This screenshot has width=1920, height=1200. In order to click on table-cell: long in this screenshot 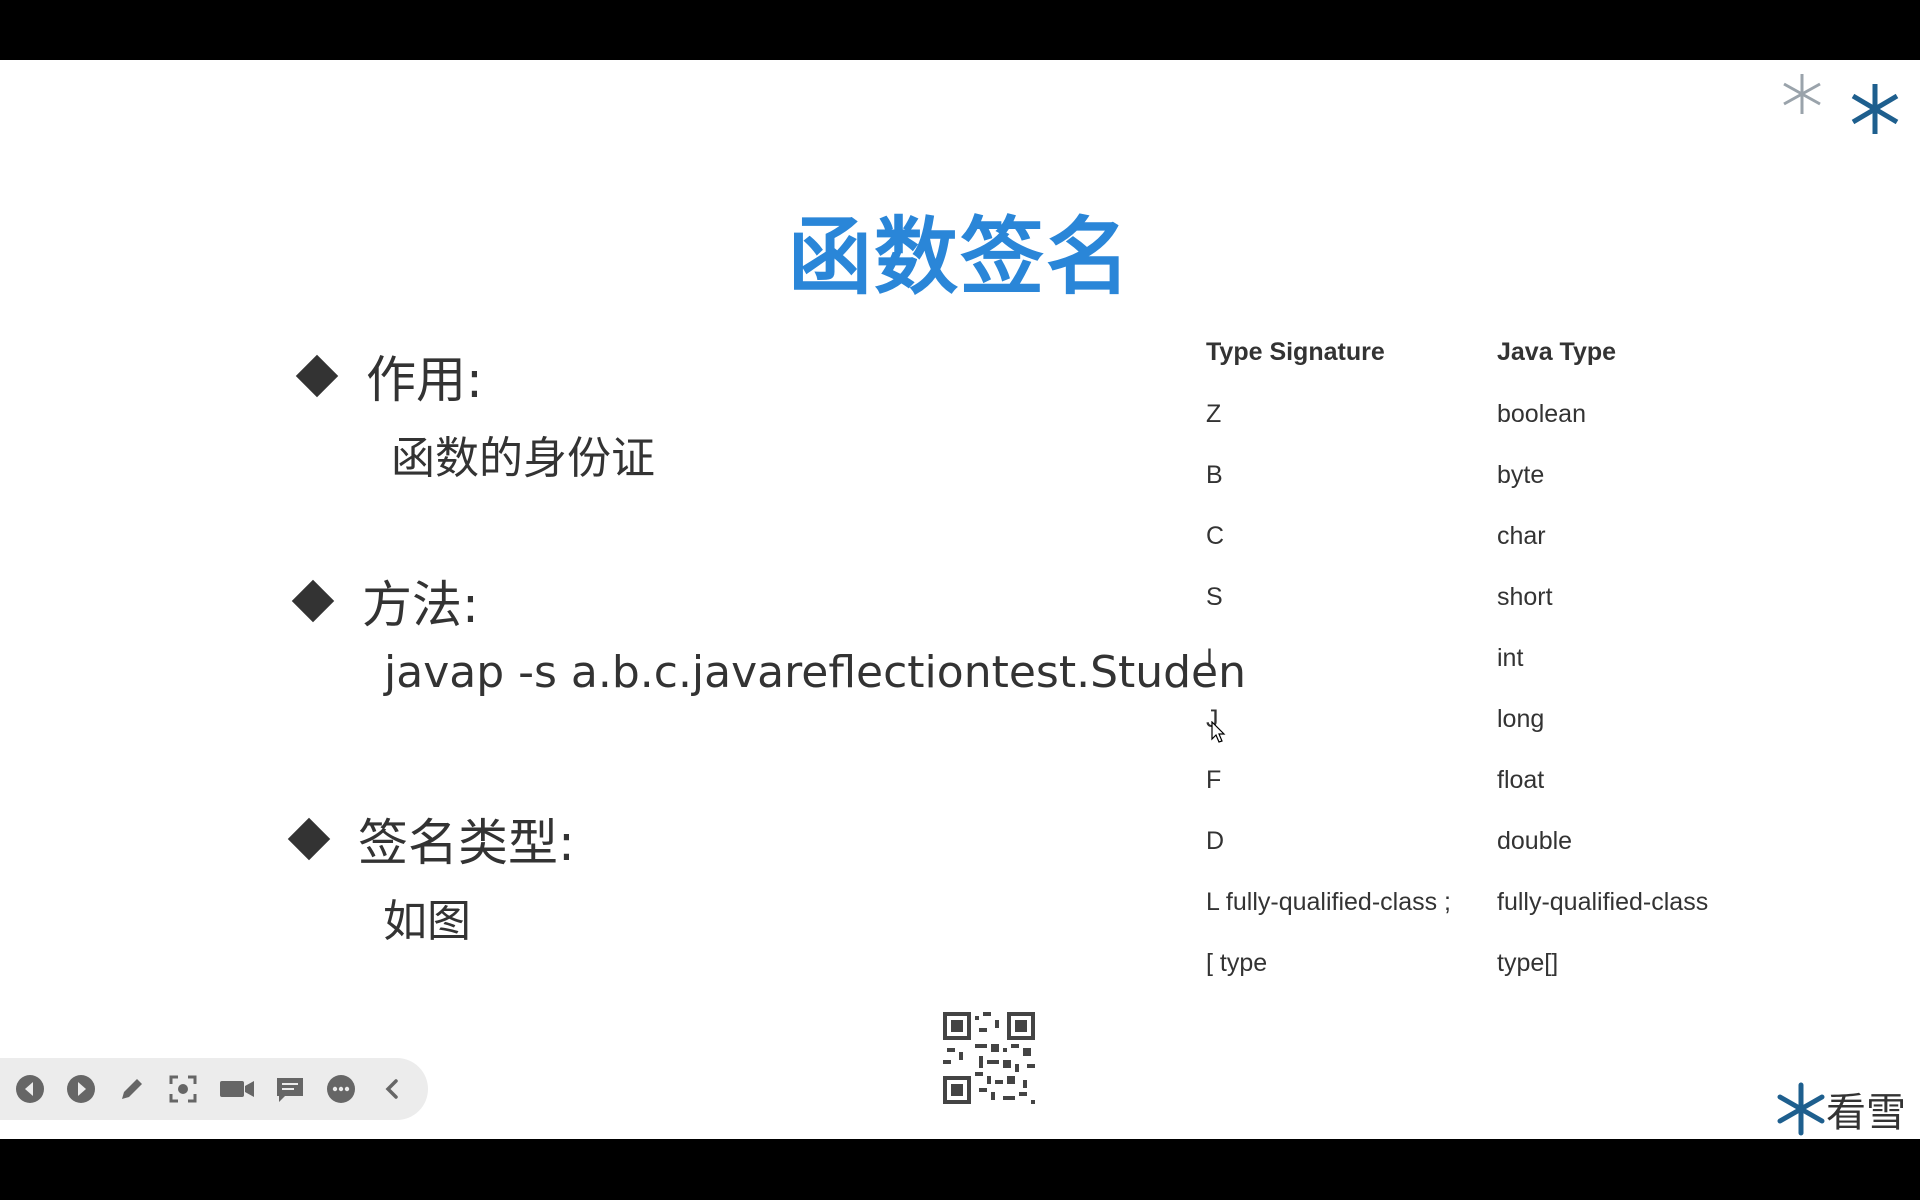, I will do `click(1521, 719)`.